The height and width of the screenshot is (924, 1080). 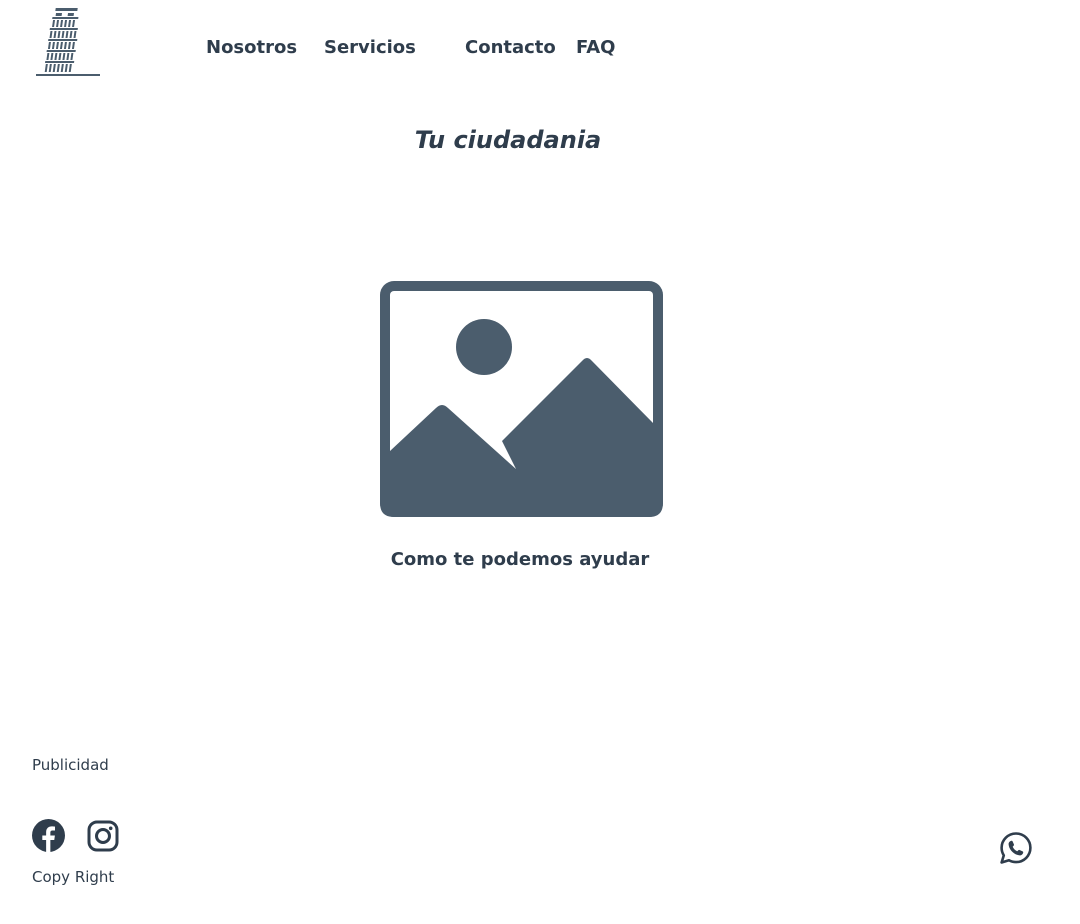 I want to click on main-nav: Nosotros Servicios Contacto FAQ, so click(x=540, y=48).